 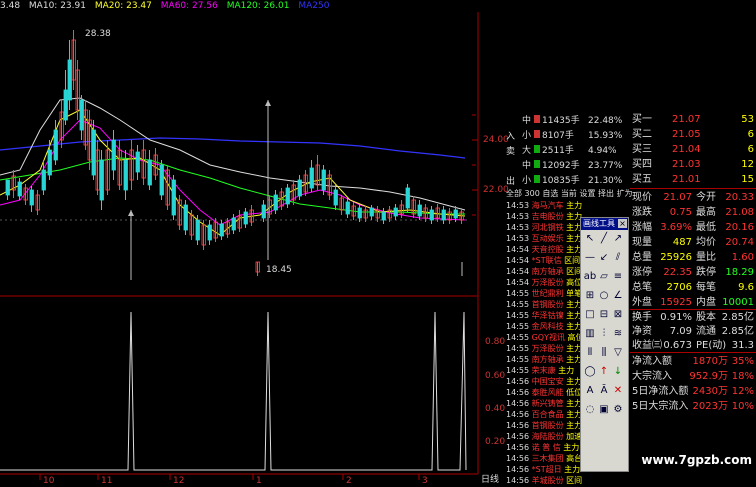 I want to click on fib-icon: ≡, so click(x=618, y=277).